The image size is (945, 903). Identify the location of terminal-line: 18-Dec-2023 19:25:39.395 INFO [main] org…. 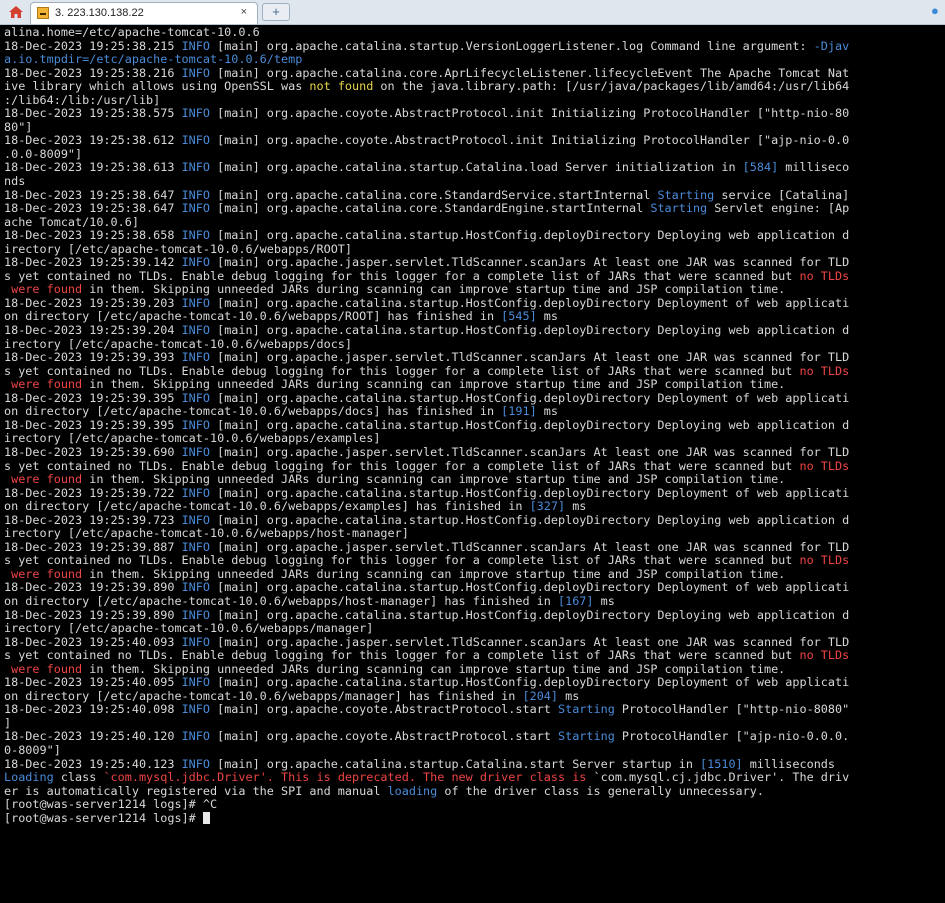
(474, 425).